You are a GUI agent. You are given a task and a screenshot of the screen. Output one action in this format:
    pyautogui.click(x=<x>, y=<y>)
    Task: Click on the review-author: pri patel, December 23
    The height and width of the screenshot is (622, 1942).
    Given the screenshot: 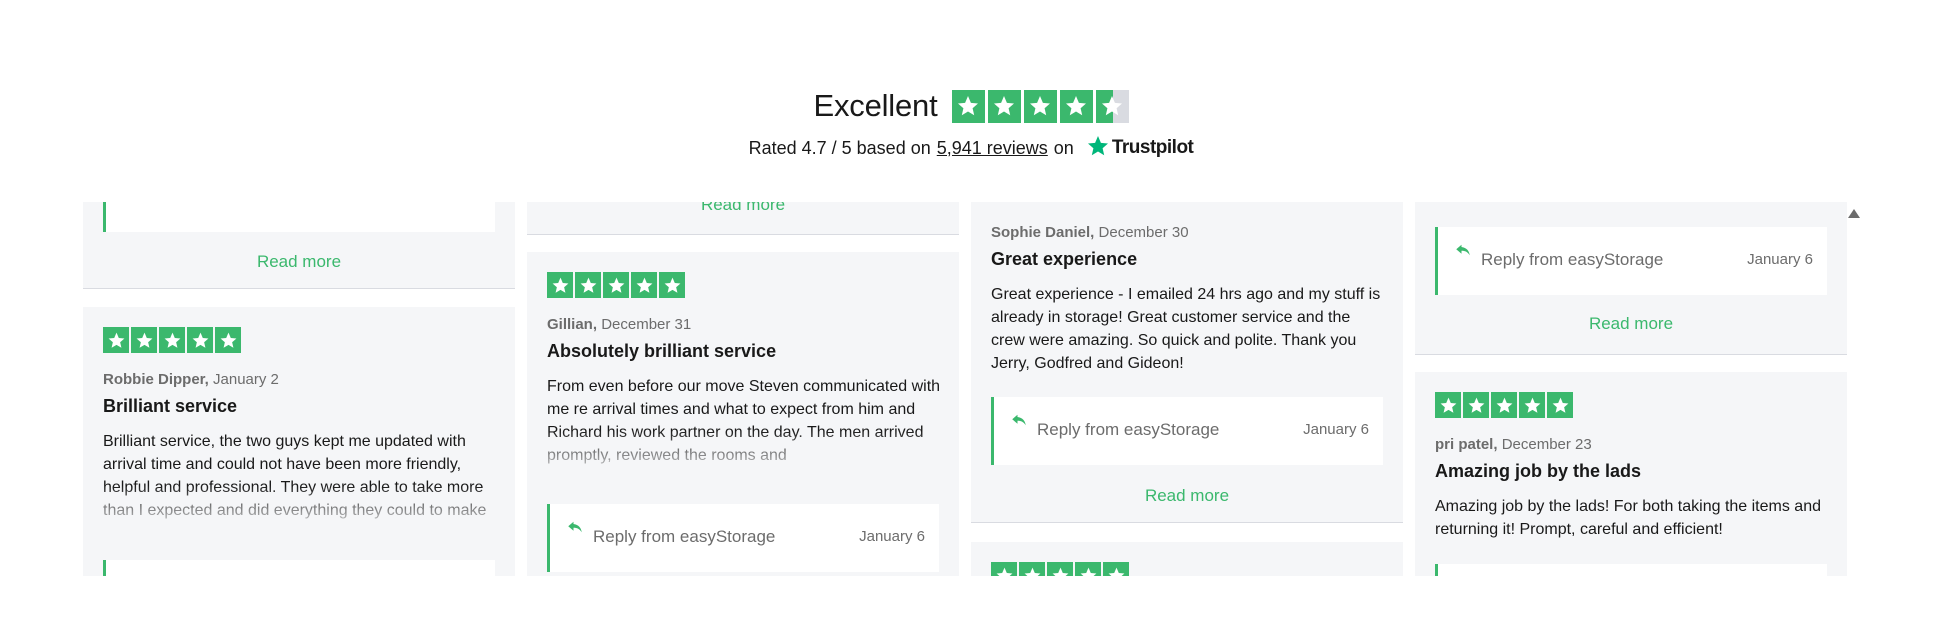 What is the action you would take?
    pyautogui.click(x=1513, y=444)
    